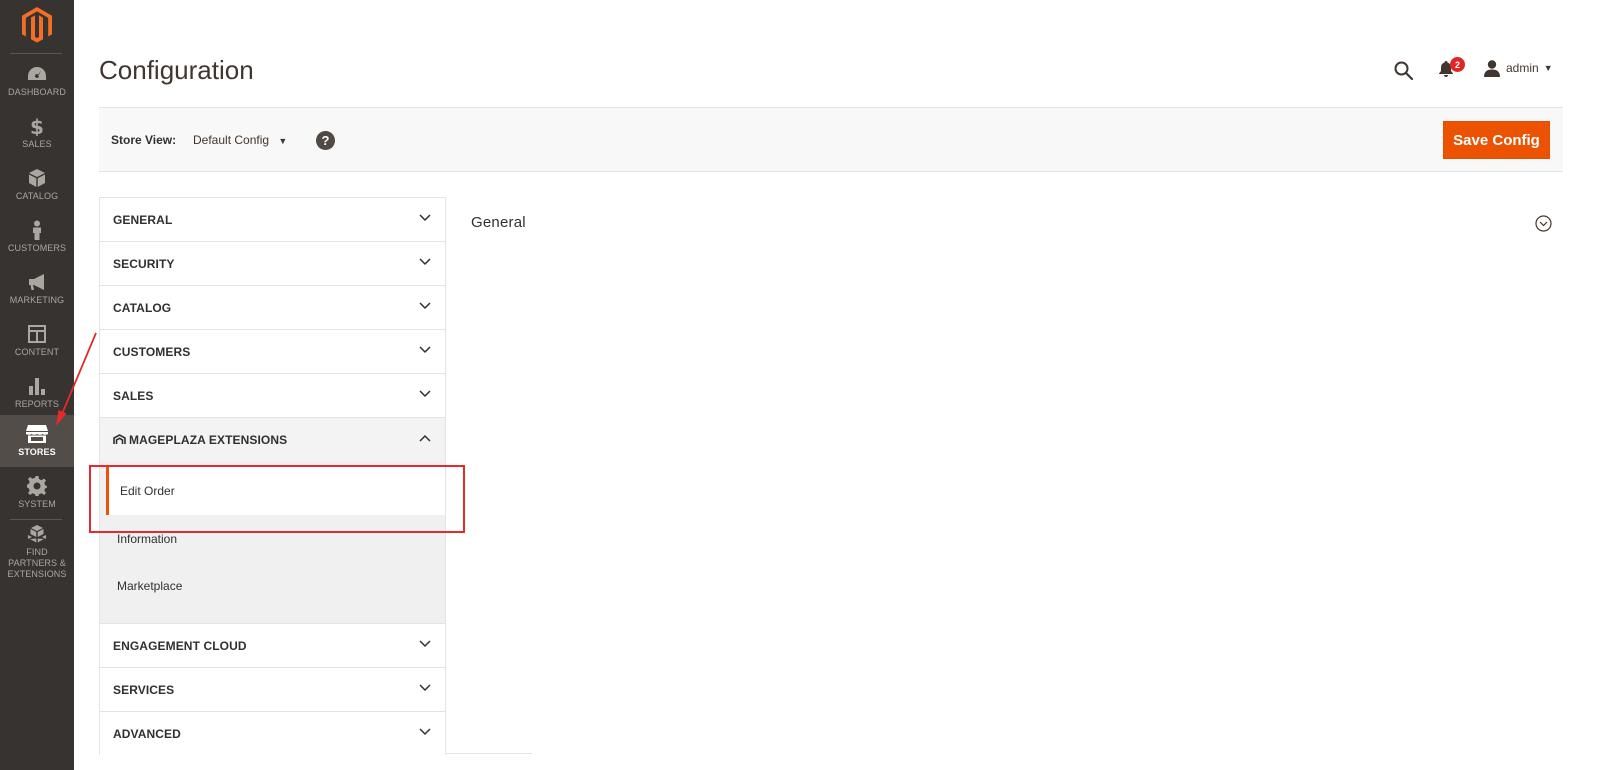  I want to click on tab-customers: CUSTOMERS, so click(272, 351).